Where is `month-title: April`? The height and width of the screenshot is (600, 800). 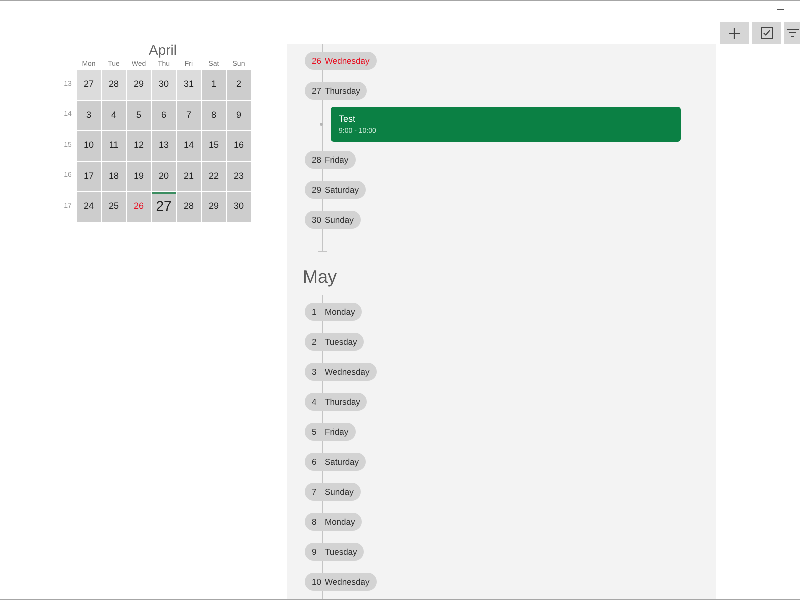 month-title: April is located at coordinates (163, 50).